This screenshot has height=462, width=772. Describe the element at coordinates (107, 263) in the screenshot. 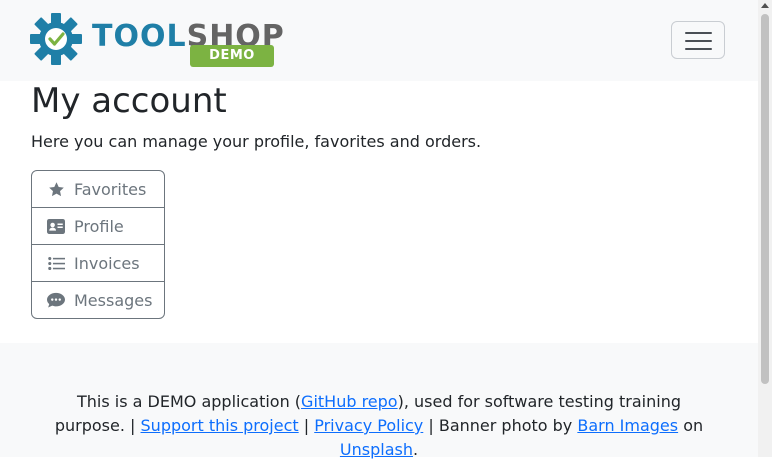

I see `menu-item-label: Invoices` at that location.